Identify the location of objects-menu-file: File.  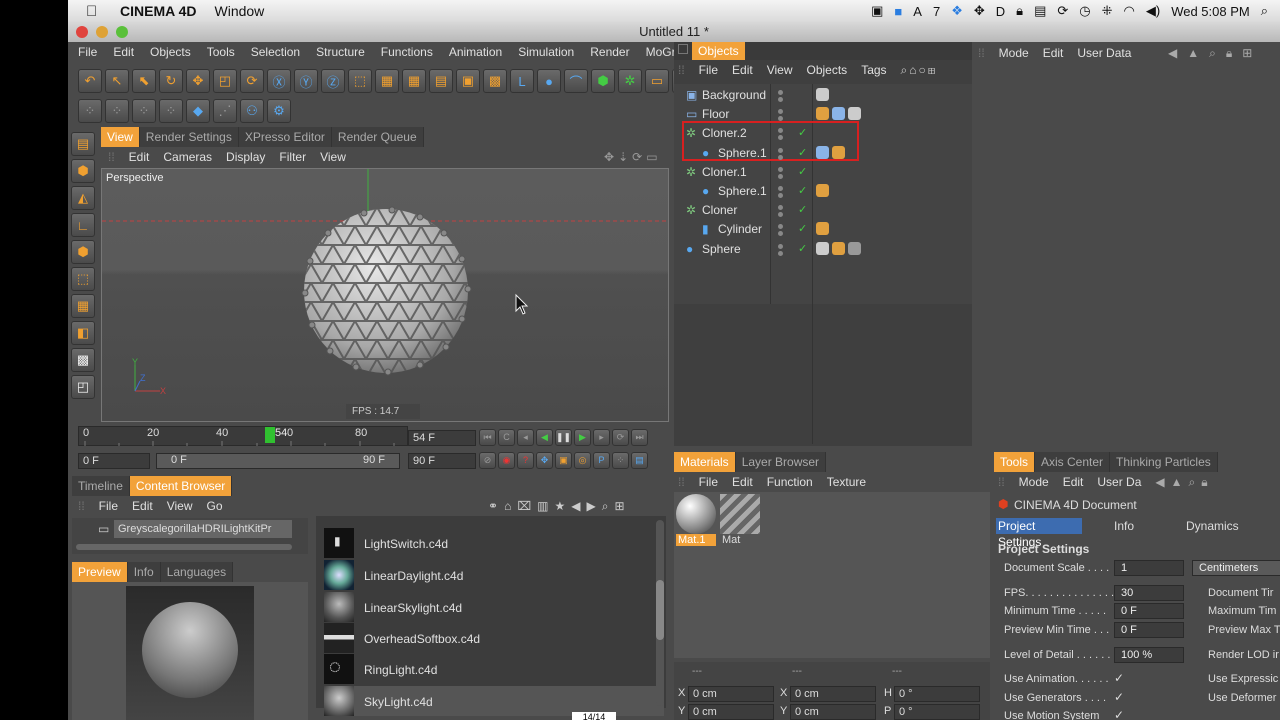
(708, 70).